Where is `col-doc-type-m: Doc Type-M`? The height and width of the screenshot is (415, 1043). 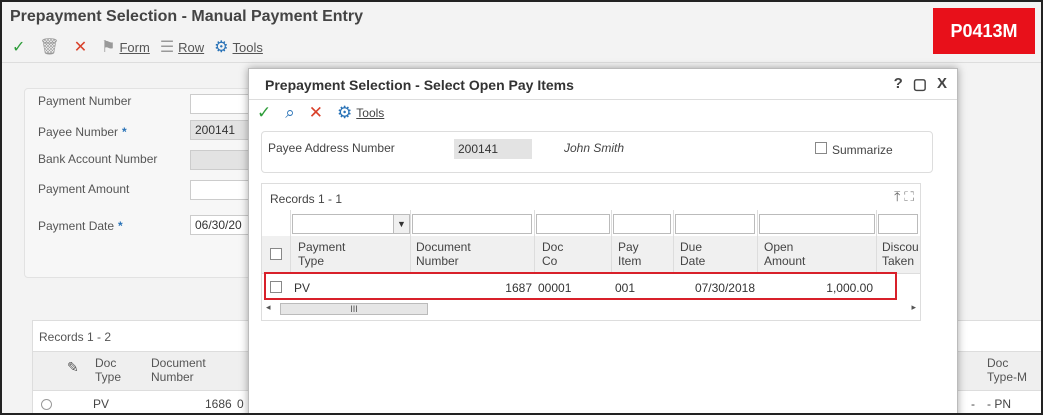
col-doc-type-m: Doc Type-M is located at coordinates (1007, 370).